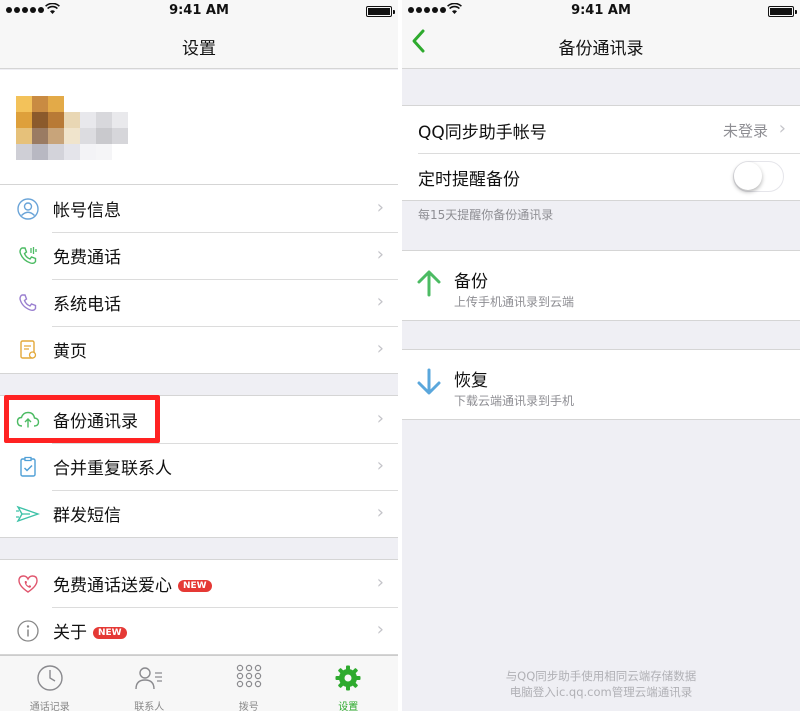 This screenshot has width=800, height=711. I want to click on mass-sms-icon, so click(28, 514).